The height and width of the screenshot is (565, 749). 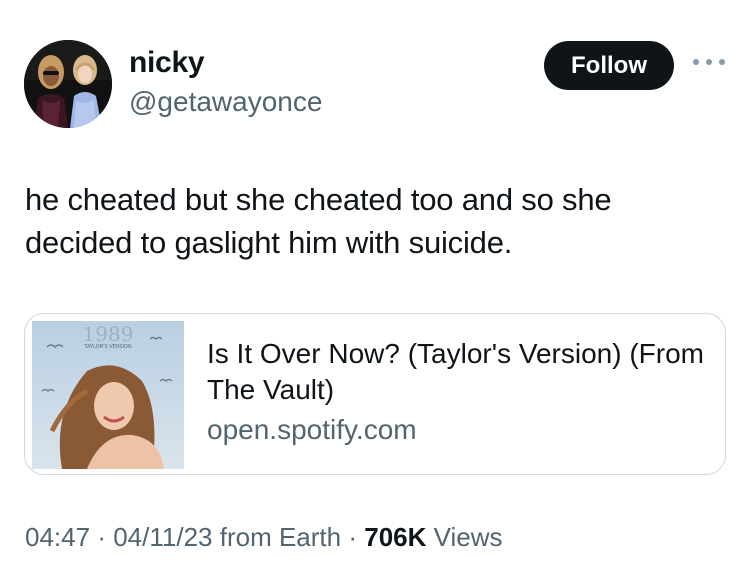 What do you see at coordinates (280, 537) in the screenshot?
I see `tweet-source: from Earth` at bounding box center [280, 537].